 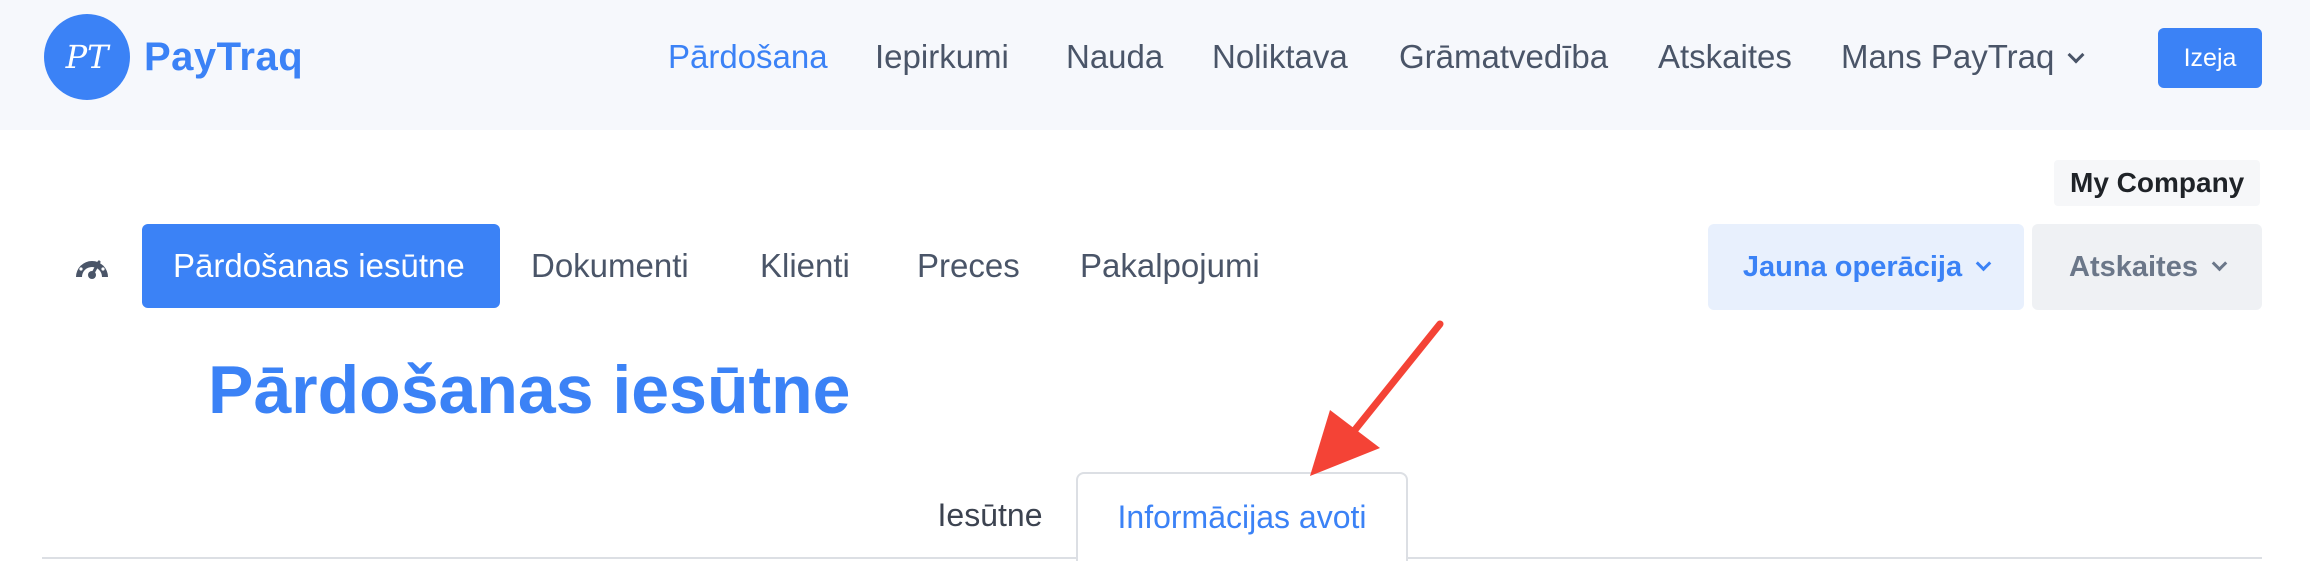 What do you see at coordinates (2133, 266) in the screenshot?
I see `reports-dropdown-label: Atskaites` at bounding box center [2133, 266].